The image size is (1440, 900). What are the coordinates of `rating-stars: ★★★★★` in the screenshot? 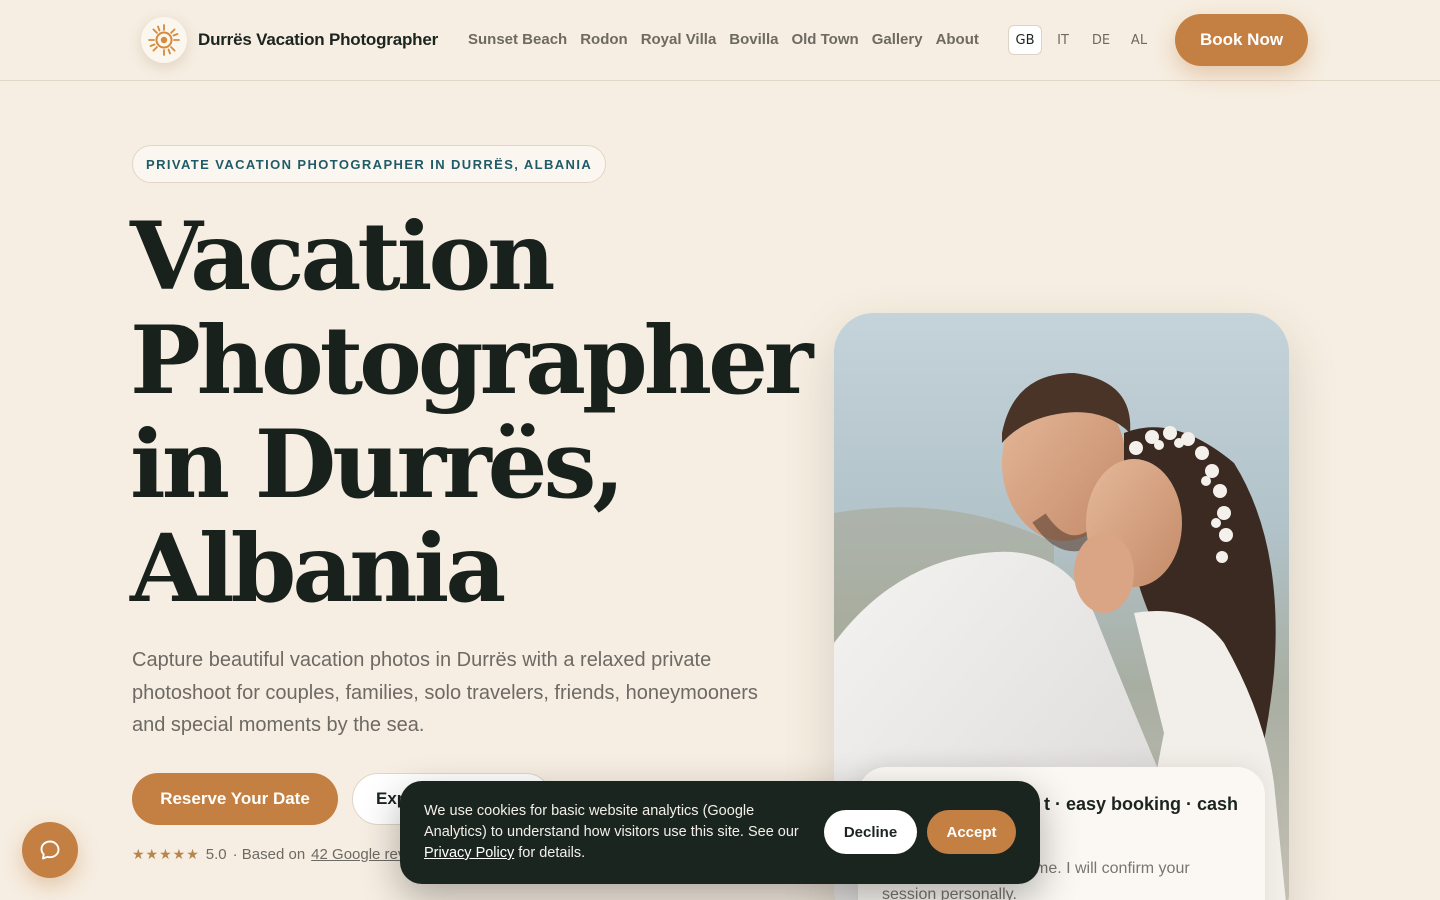 It's located at (166, 854).